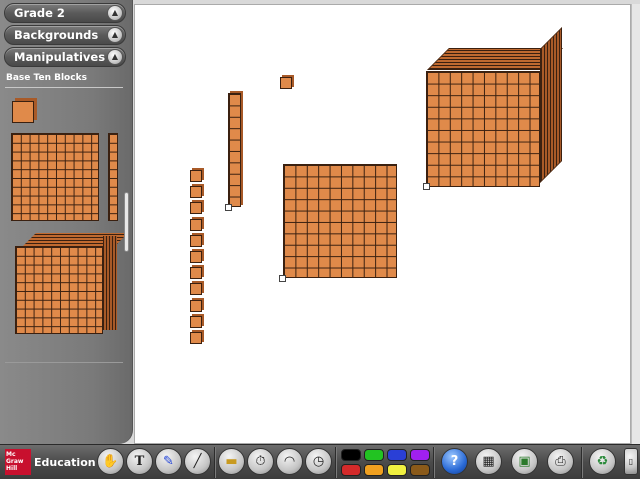 The height and width of the screenshot is (479, 640). Describe the element at coordinates (46, 78) in the screenshot. I see `section-label: Base Ten Blocks` at that location.